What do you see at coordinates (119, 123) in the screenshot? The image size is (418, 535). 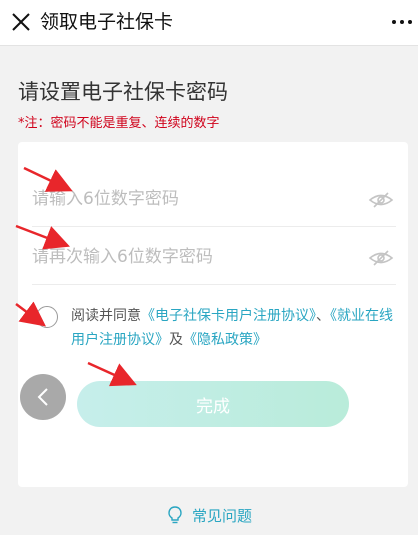 I see `password-rule-note: *注：密码不能是重复、连续的数字` at bounding box center [119, 123].